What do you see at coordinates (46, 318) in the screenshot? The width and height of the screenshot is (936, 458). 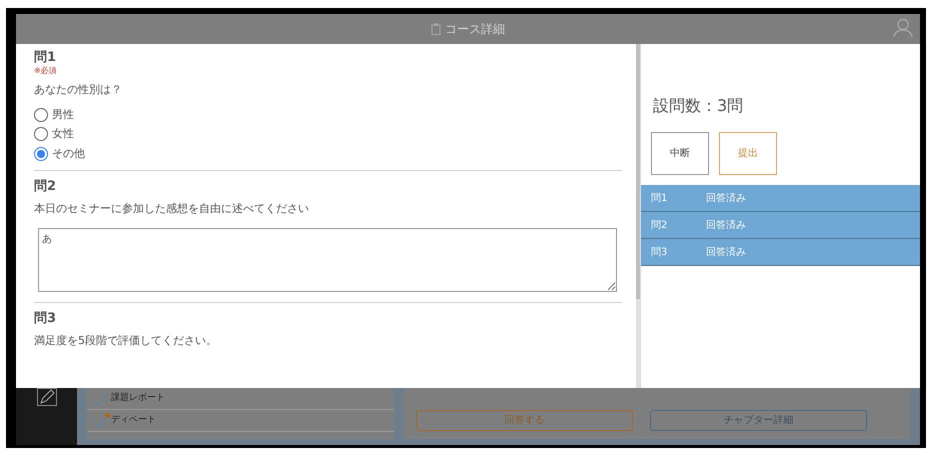 I see `question-number: 問3` at bounding box center [46, 318].